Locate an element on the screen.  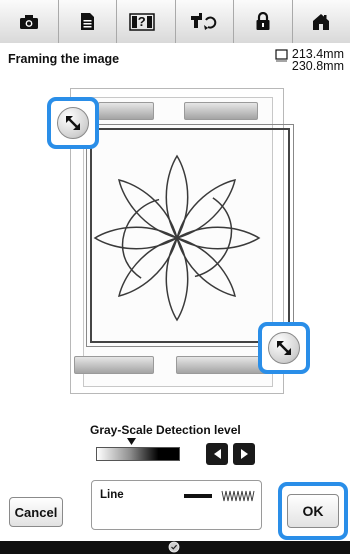
document-icon is located at coordinates (87, 21).